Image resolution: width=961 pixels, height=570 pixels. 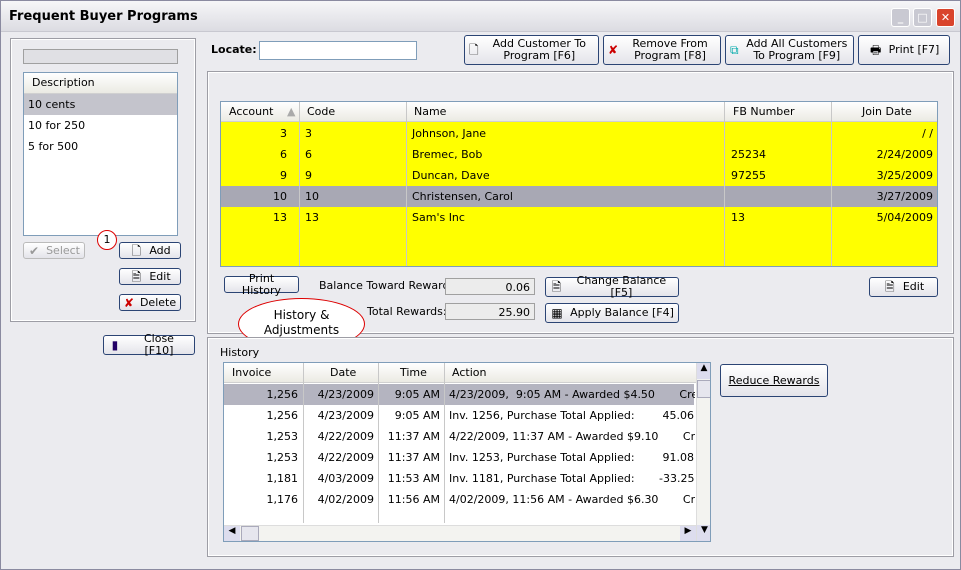 I want to click on minimize-button: _, so click(x=900, y=17).